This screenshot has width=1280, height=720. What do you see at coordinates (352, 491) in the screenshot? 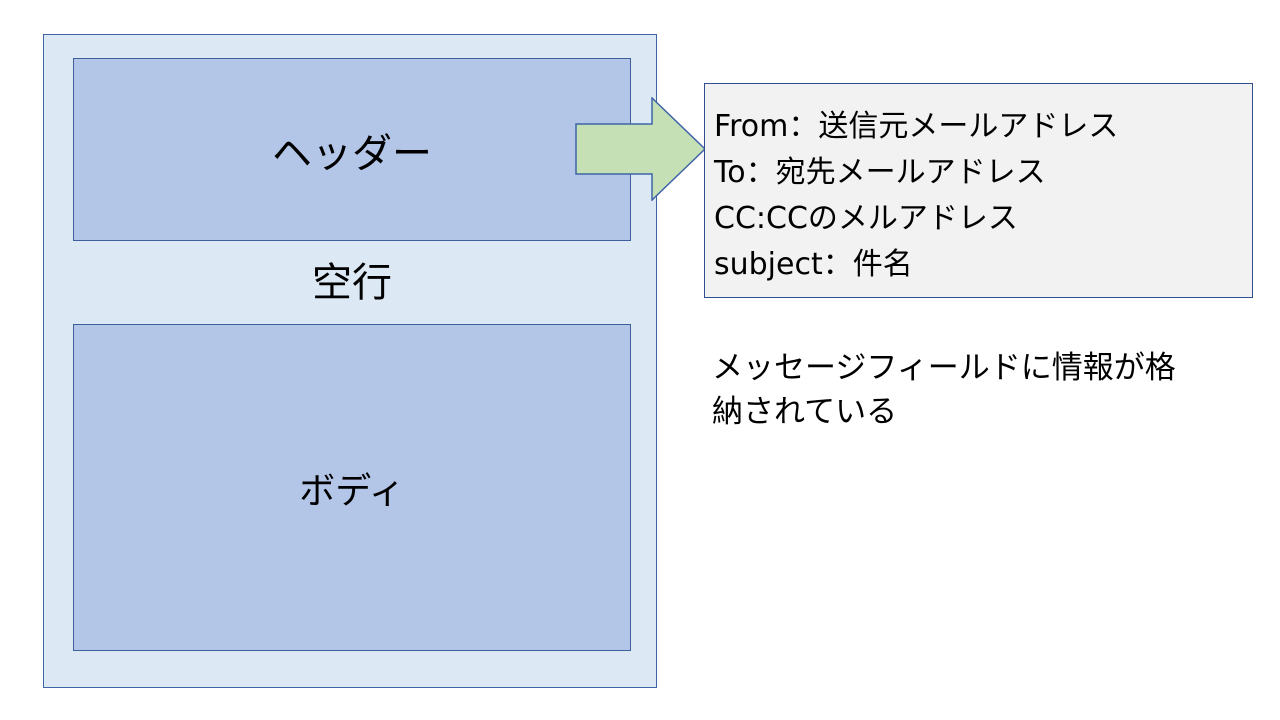
I see `body-label: ボディ` at bounding box center [352, 491].